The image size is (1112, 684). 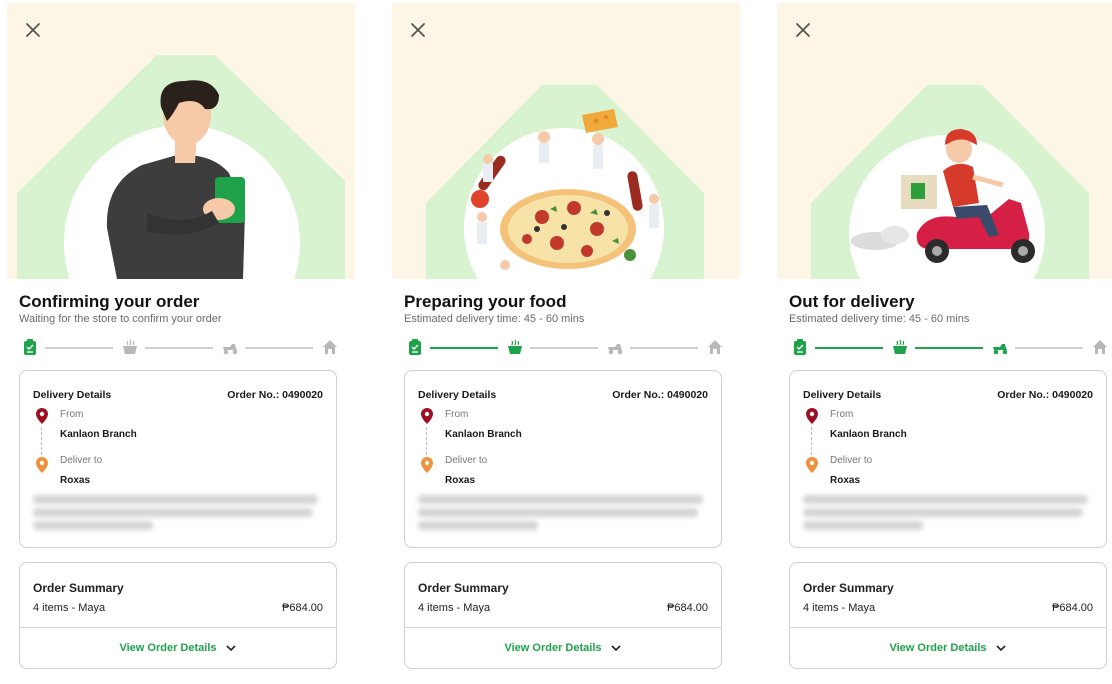 I want to click on rider-on-scooter-illustration, so click(x=950, y=182).